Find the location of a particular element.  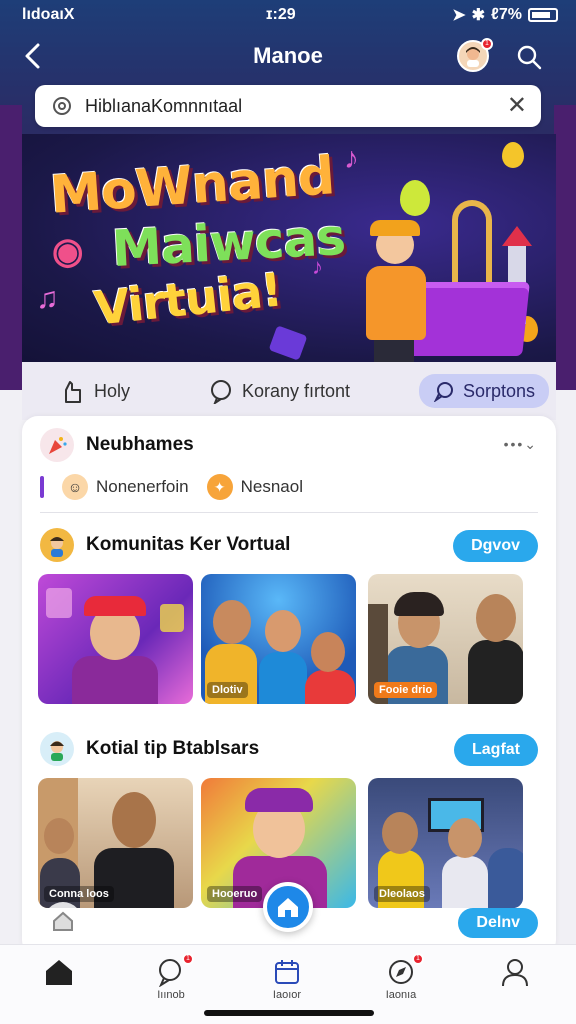

music-note-icon: ♫ is located at coordinates (47, 298).